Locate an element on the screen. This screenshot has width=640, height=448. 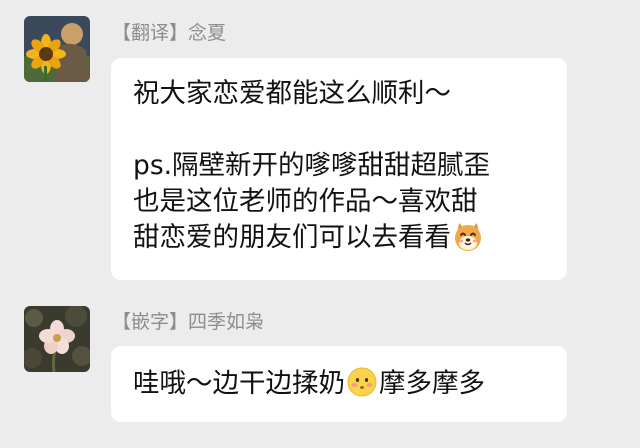
shiba-dog-emoji-icon is located at coordinates (468, 236).